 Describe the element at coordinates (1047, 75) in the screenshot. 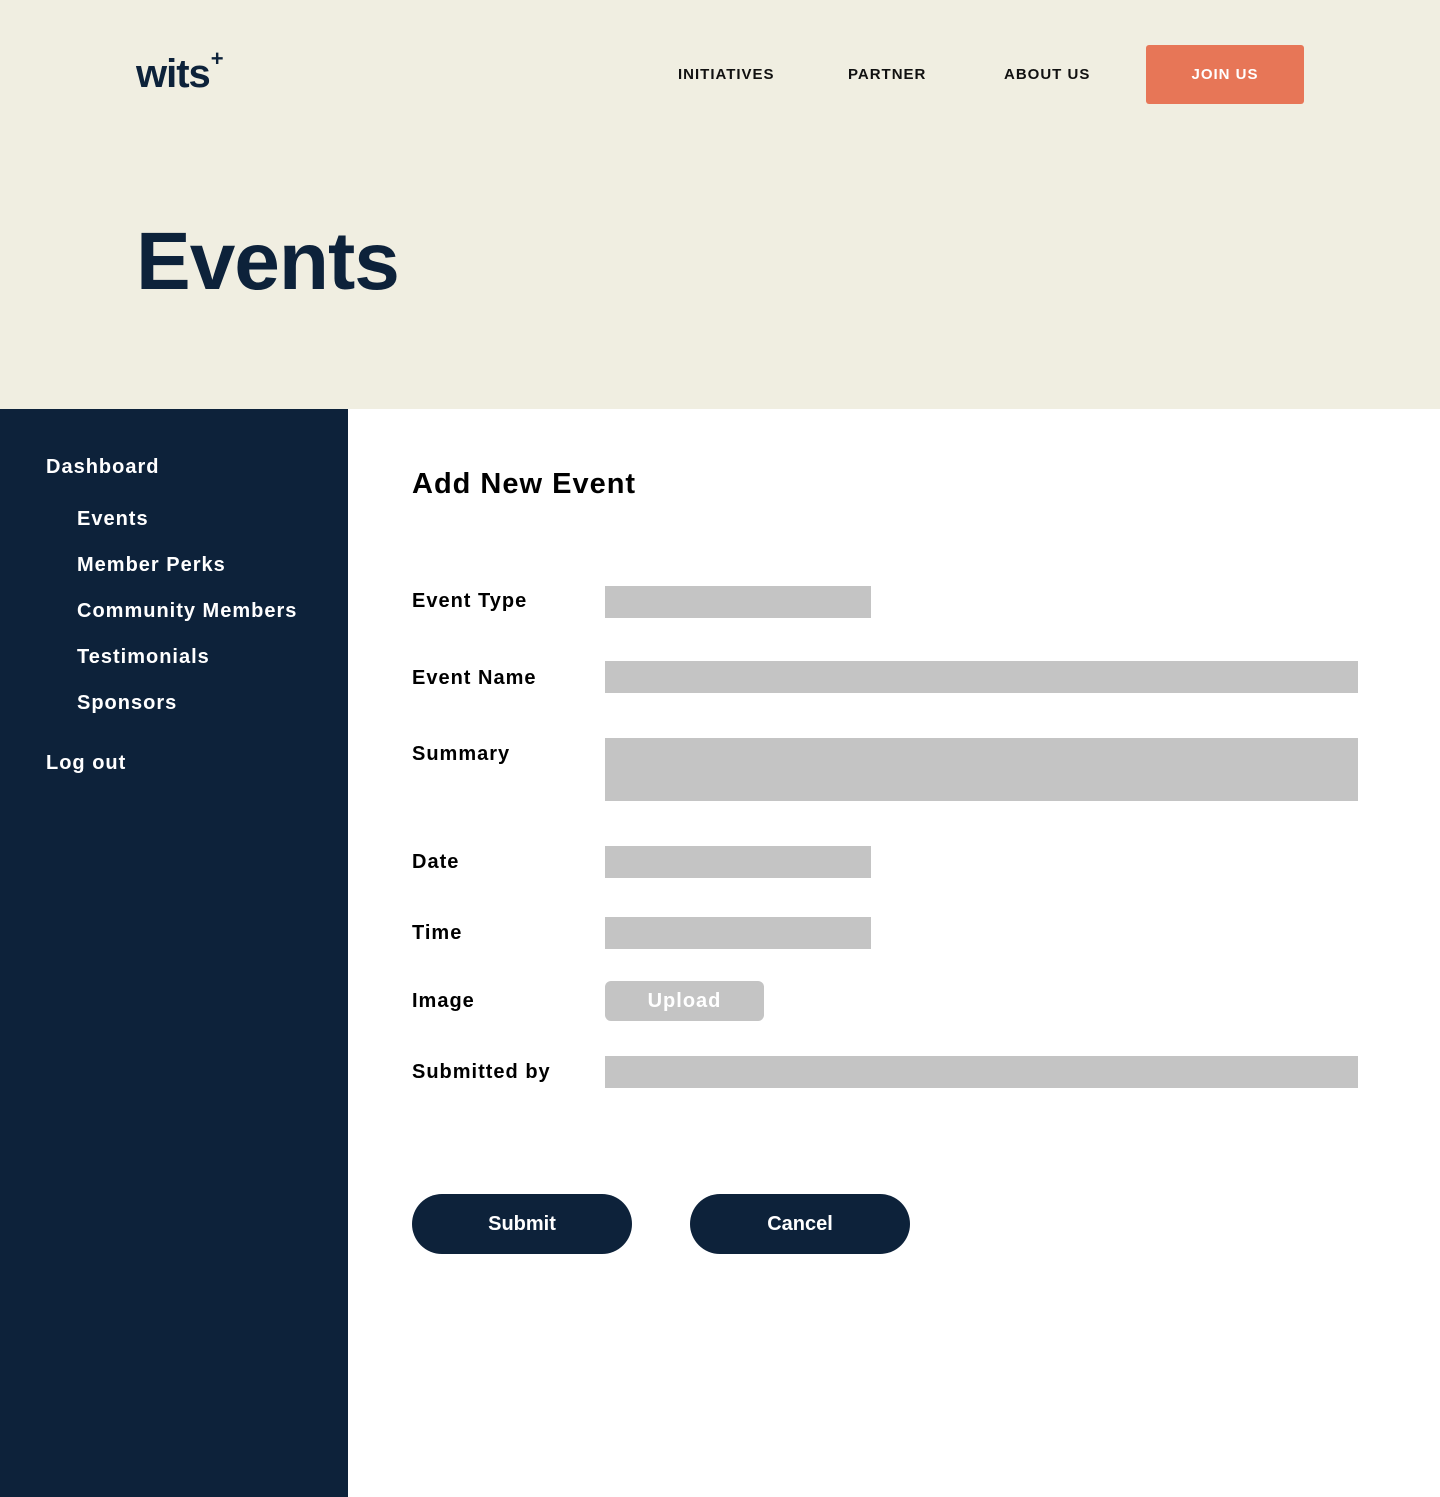

I see `nav-link-about-us: ABOUT US` at that location.